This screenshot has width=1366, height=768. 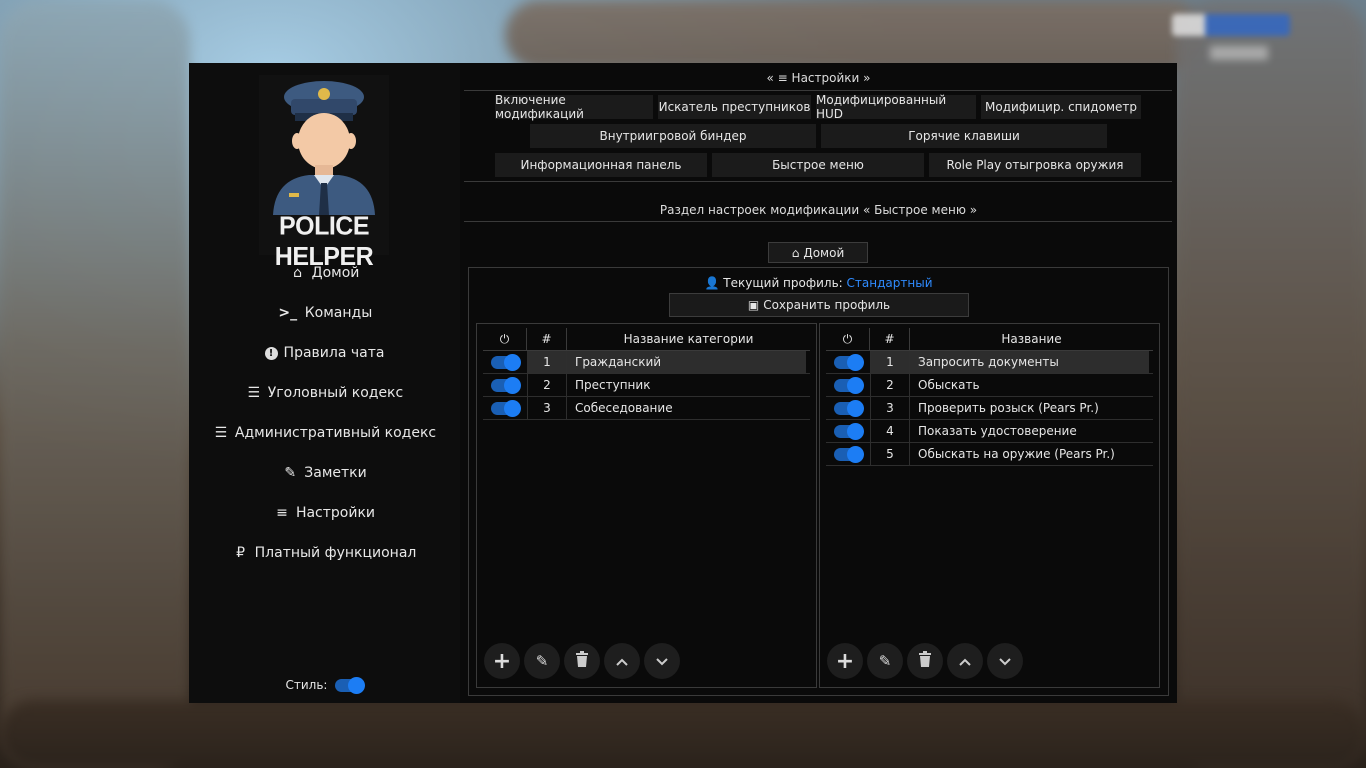 I want to click on background-scene-right, so click(x=1271, y=384).